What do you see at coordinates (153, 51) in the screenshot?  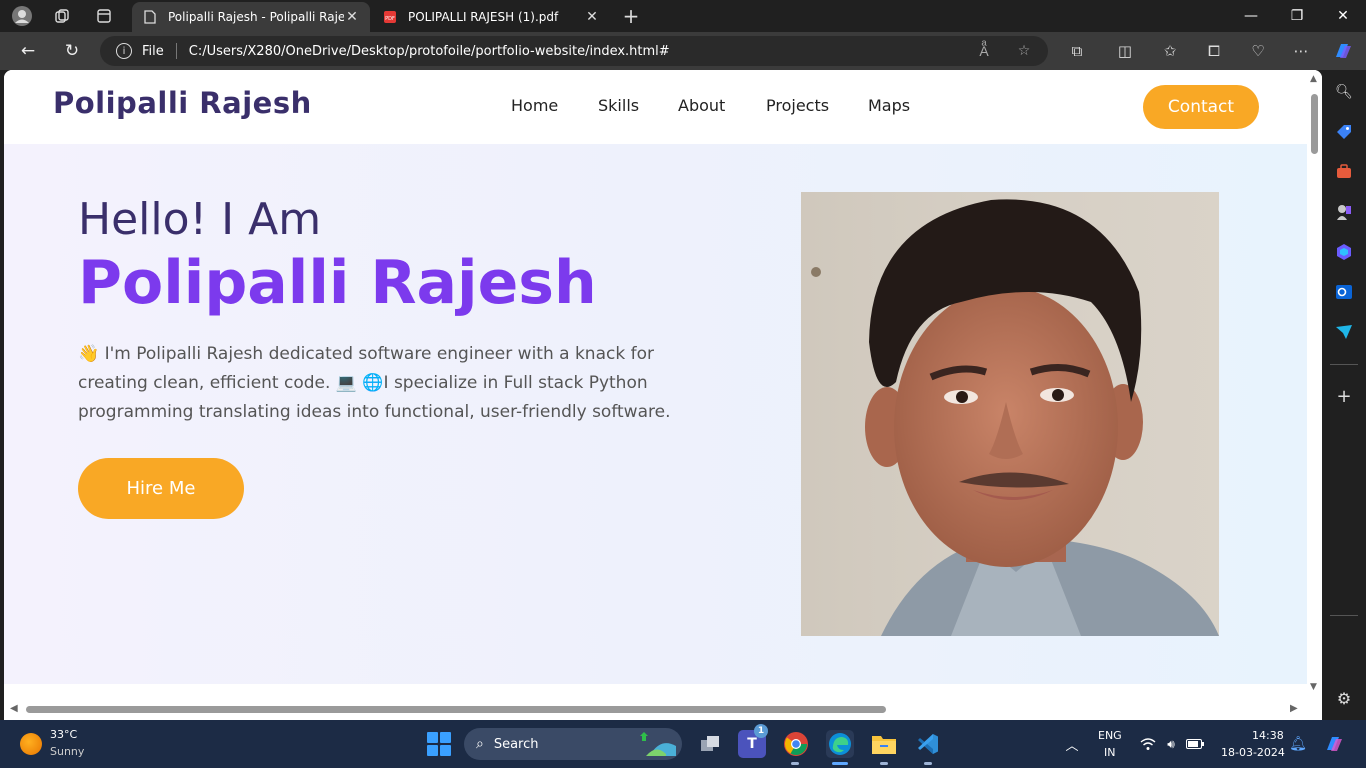 I see `scheme-label: File` at bounding box center [153, 51].